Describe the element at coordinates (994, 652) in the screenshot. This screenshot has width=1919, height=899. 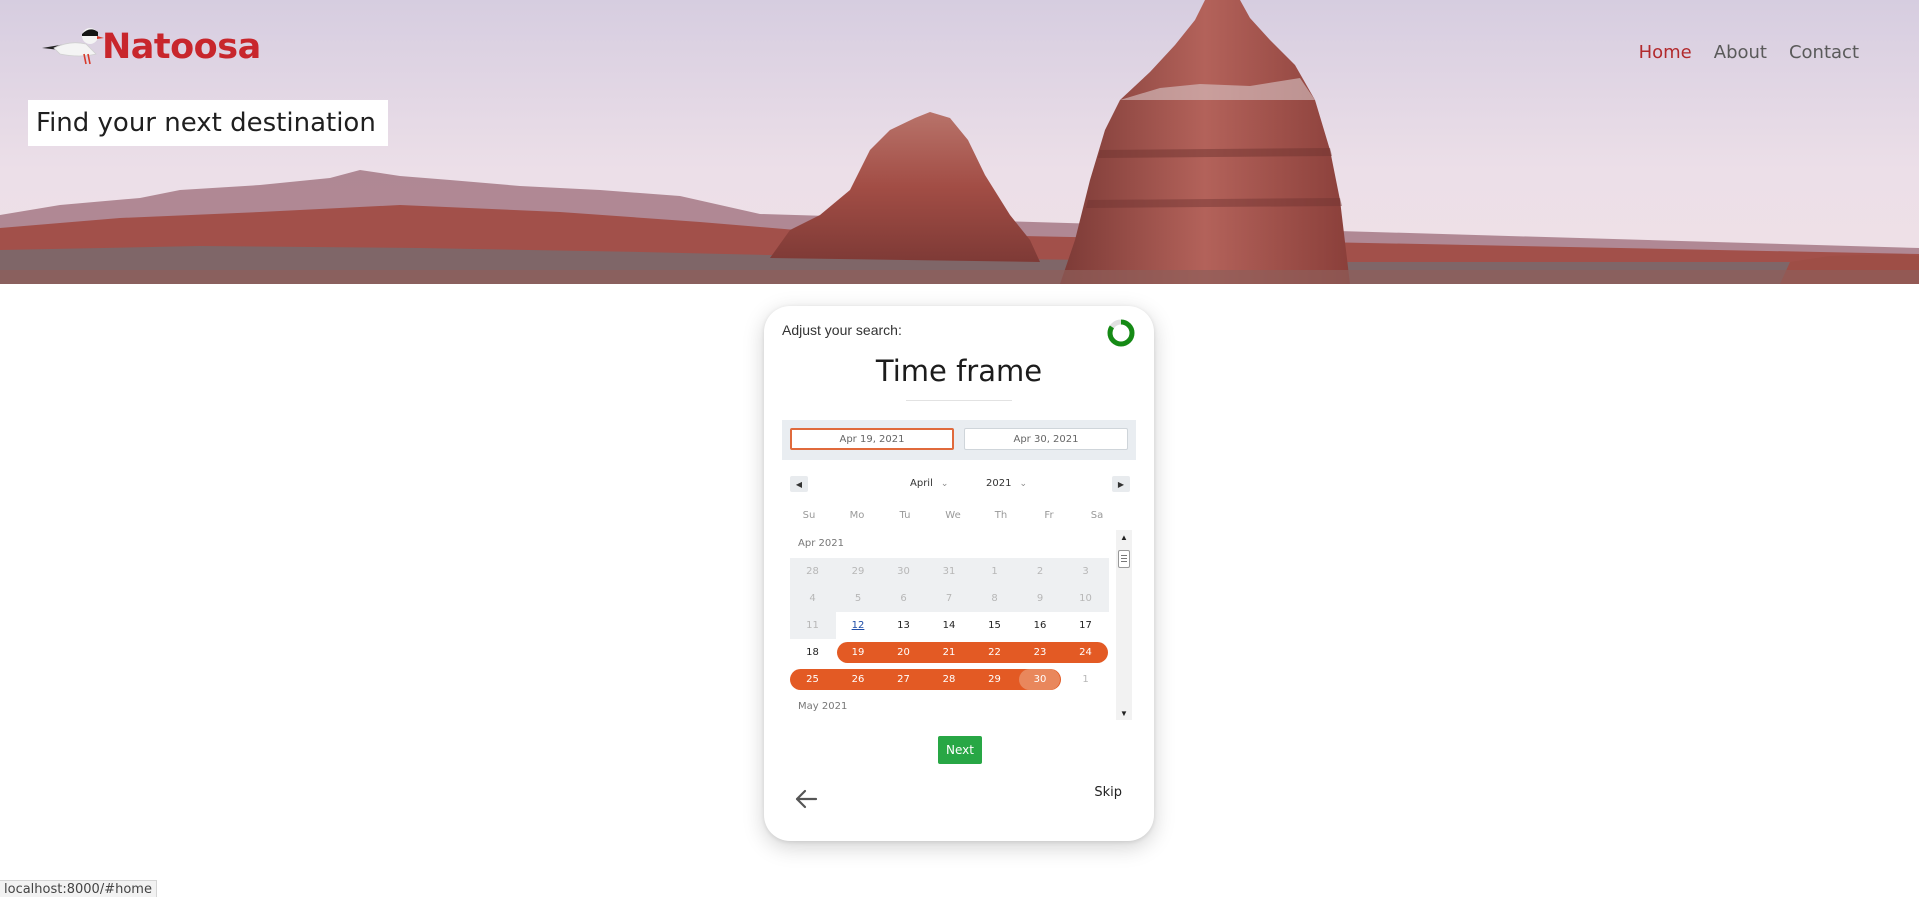
I see `calendar-day: 22` at that location.